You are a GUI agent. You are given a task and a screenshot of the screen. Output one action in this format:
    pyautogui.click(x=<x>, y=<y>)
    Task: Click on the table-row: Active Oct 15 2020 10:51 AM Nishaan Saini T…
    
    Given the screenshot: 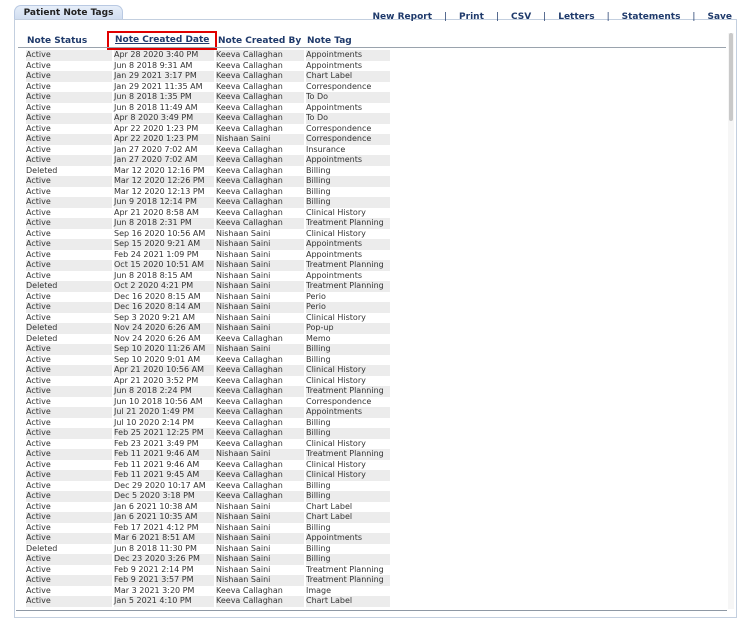 What is the action you would take?
    pyautogui.click(x=212, y=265)
    